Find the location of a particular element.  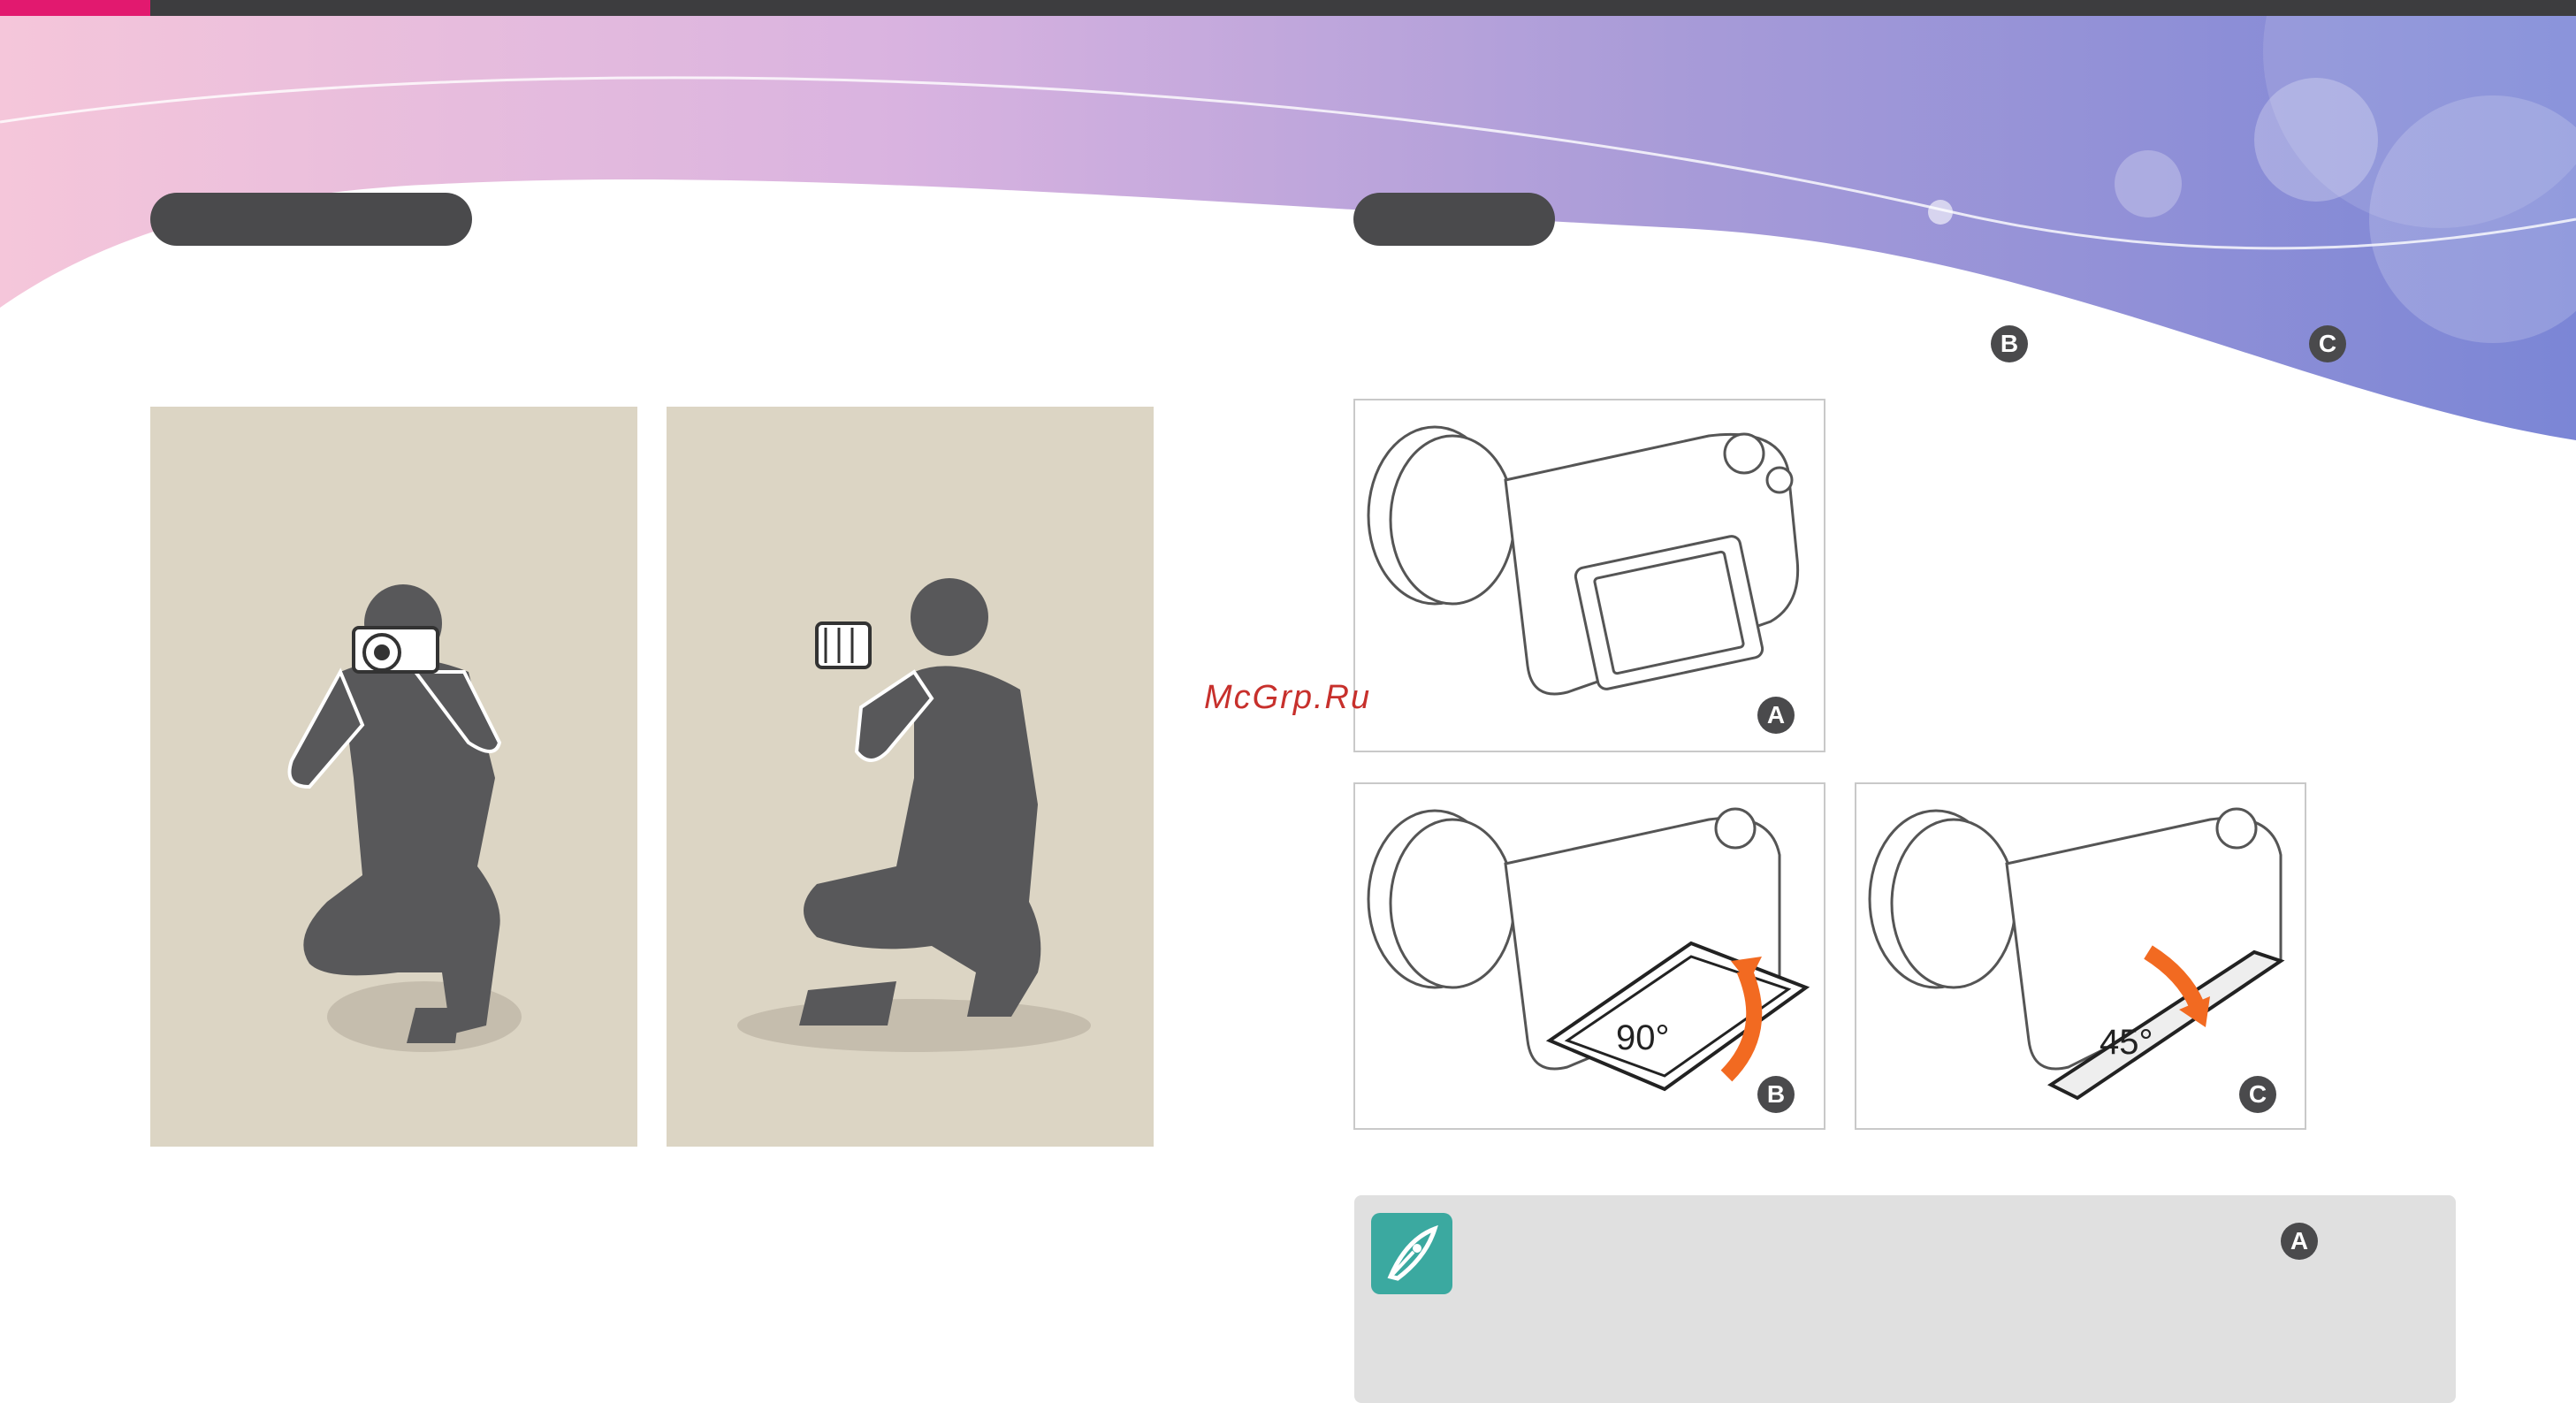

right-section-heading is located at coordinates (1454, 219).